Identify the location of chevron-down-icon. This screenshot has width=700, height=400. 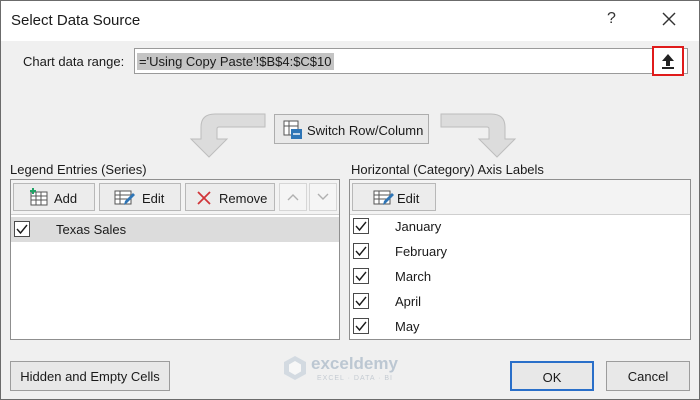
(323, 196).